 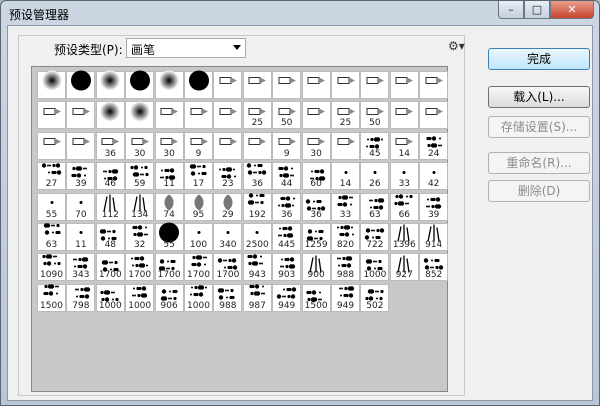 I want to click on close-button: ✕, so click(x=572, y=10).